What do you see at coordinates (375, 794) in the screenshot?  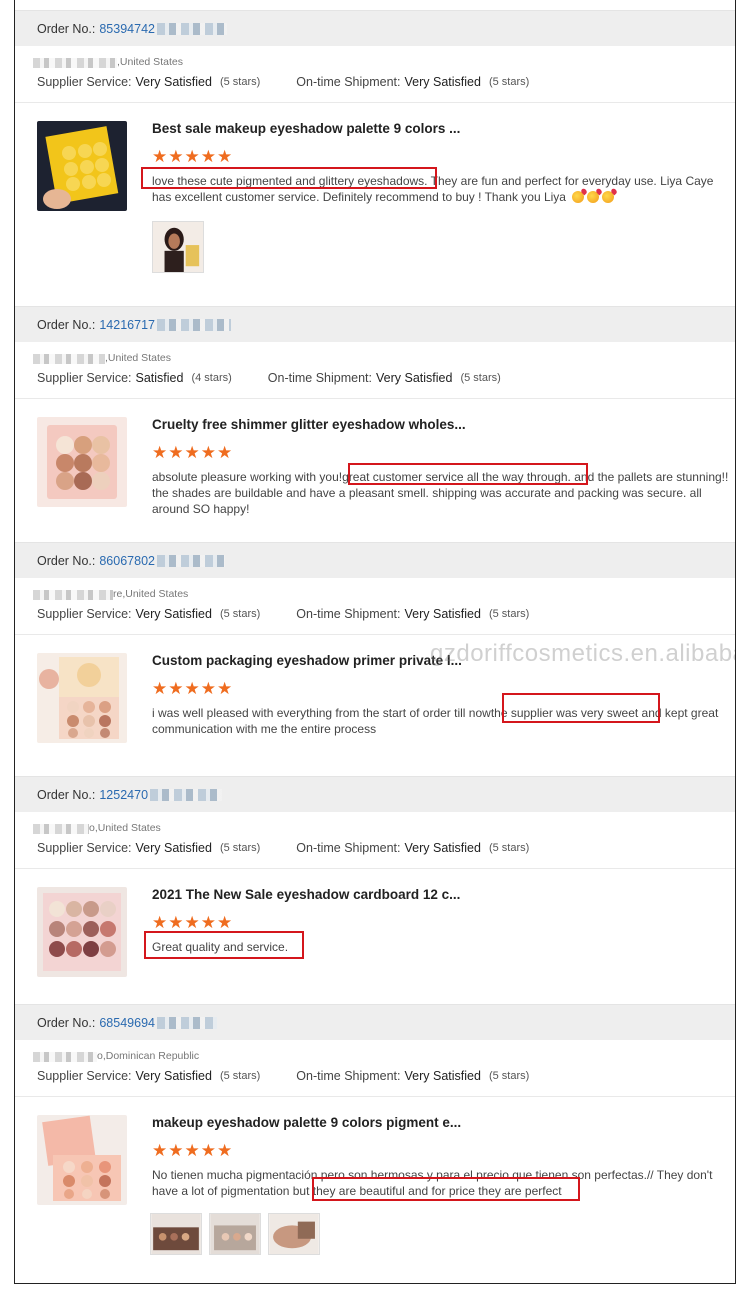 I see `order-header: Order No.: 1252470` at bounding box center [375, 794].